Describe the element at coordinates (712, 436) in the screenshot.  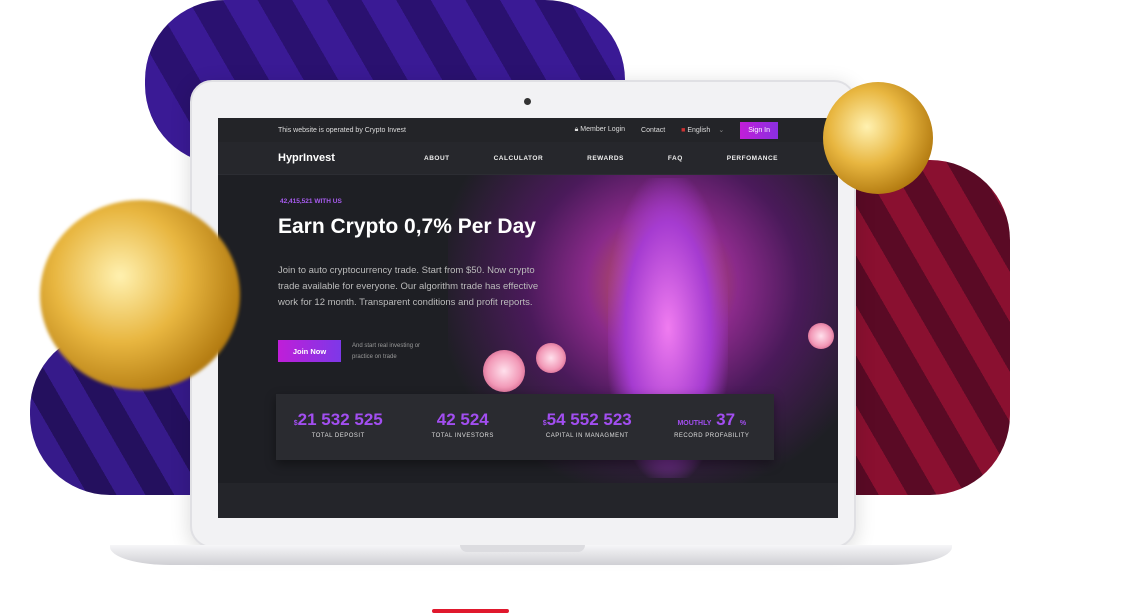
I see `stat-label: RECORD PROFABILITY` at that location.